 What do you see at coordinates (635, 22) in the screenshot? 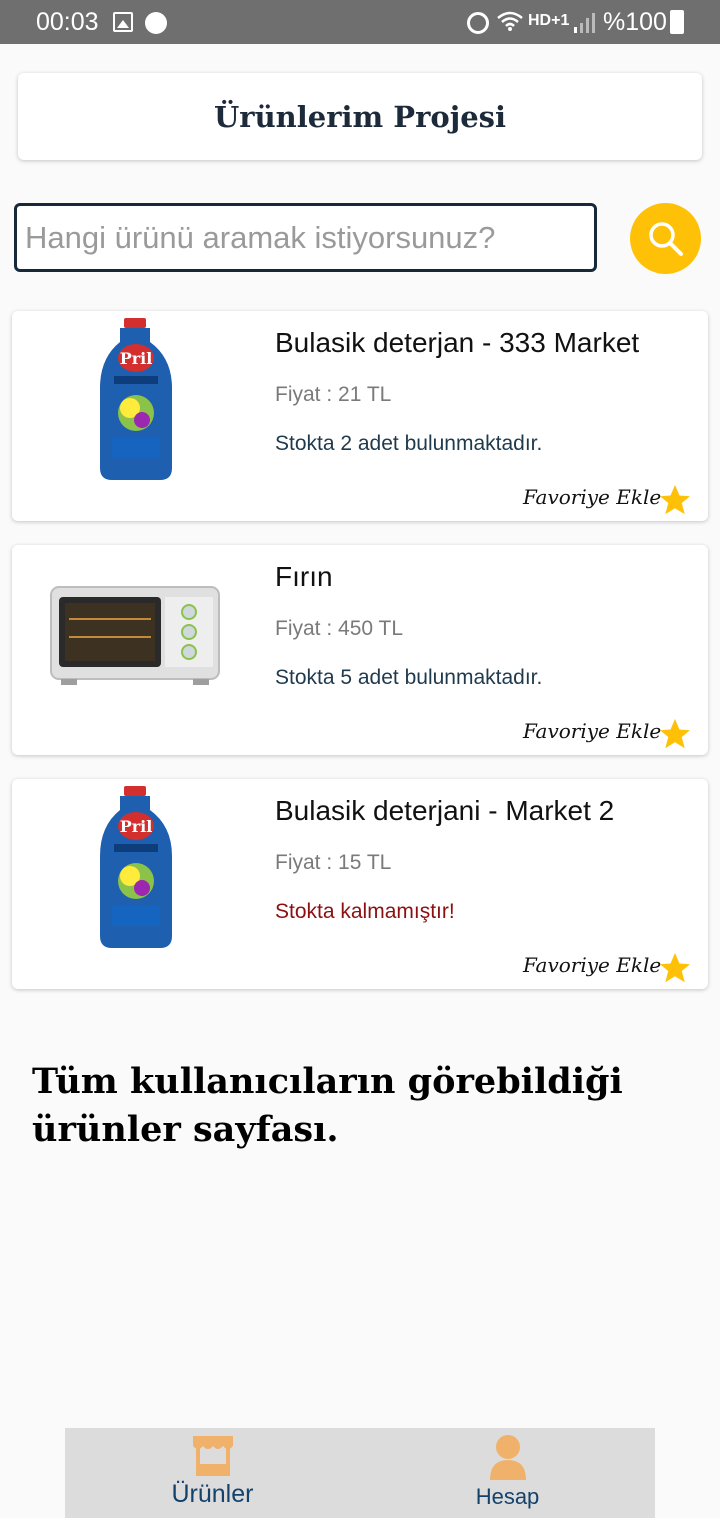
I see `battery-percent: %100` at bounding box center [635, 22].